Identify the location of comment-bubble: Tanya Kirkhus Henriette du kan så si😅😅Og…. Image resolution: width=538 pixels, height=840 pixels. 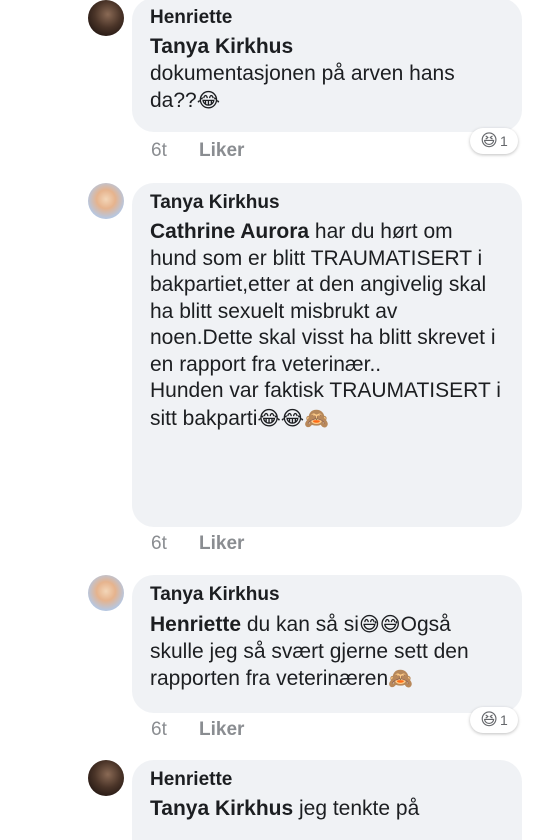
(327, 644).